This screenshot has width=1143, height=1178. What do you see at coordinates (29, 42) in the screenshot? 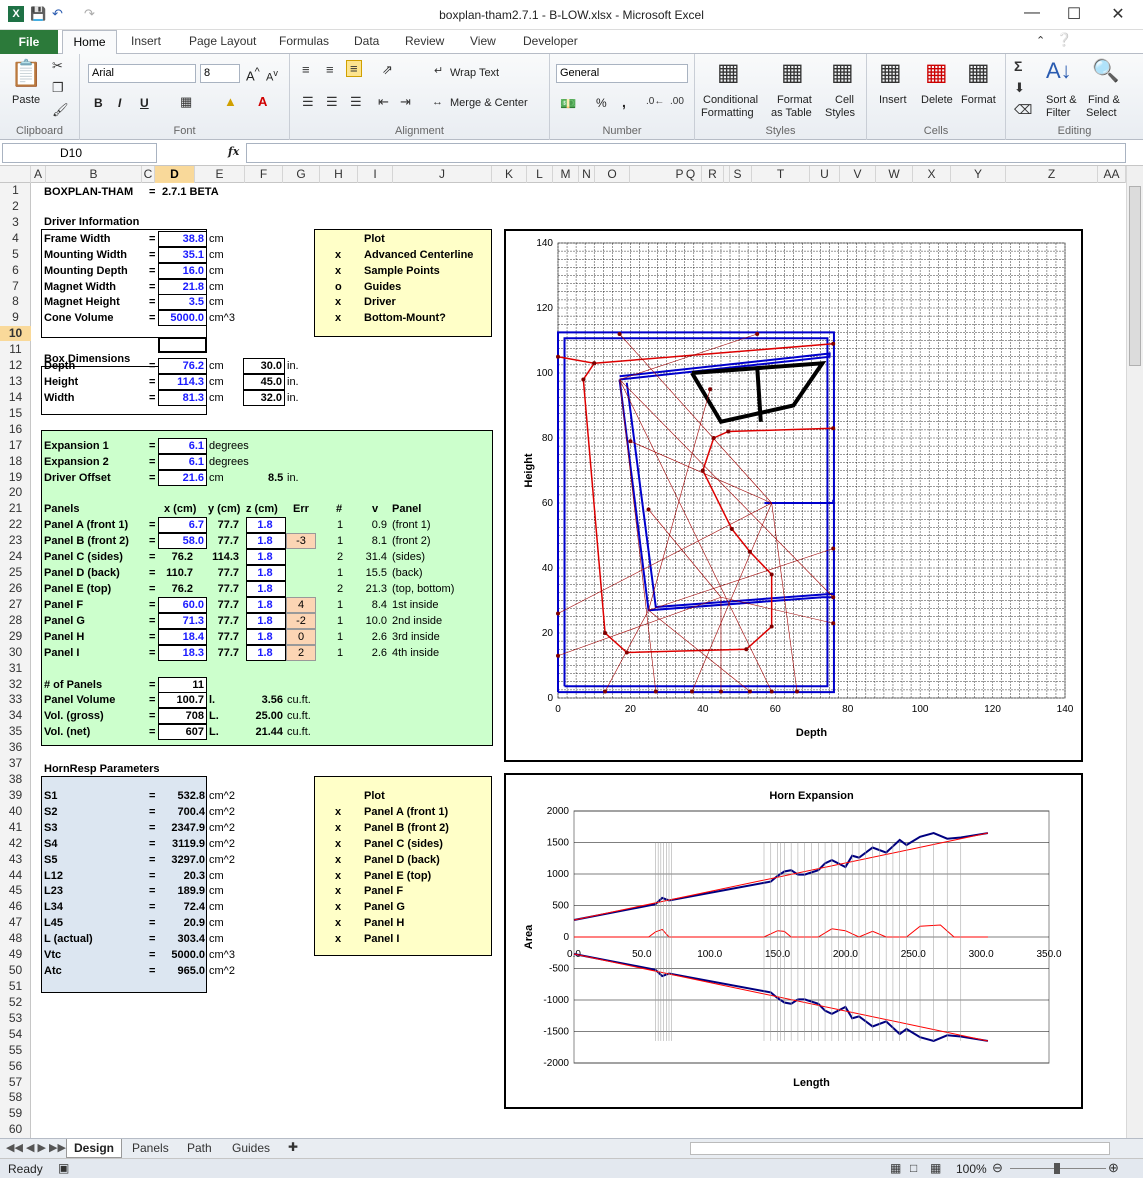
I see `tab-file: File` at bounding box center [29, 42].